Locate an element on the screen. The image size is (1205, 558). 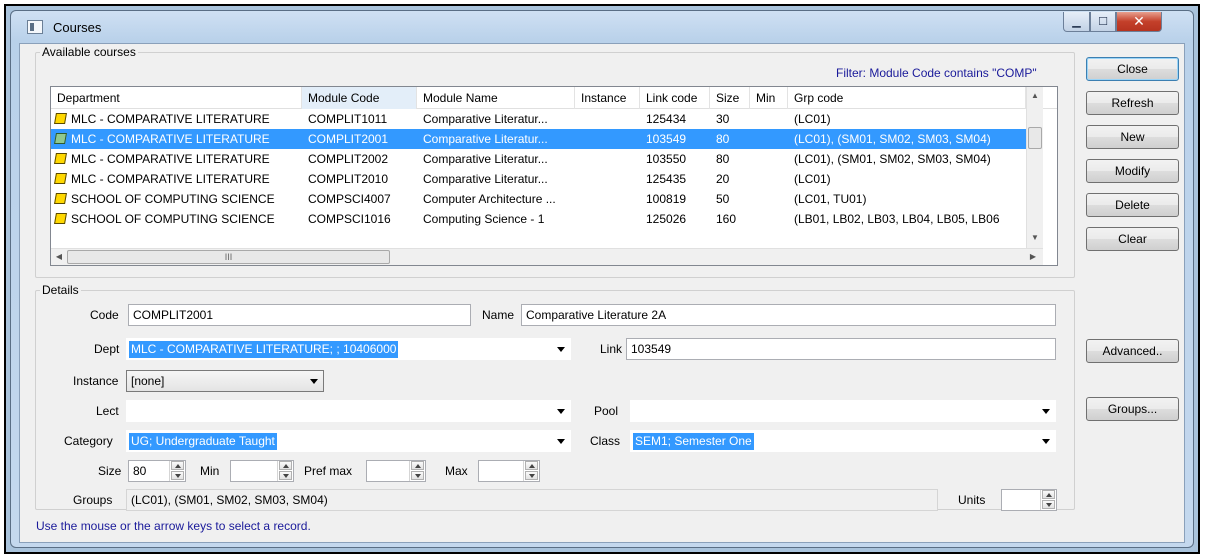
instance-label: Instance is located at coordinates (96, 381).